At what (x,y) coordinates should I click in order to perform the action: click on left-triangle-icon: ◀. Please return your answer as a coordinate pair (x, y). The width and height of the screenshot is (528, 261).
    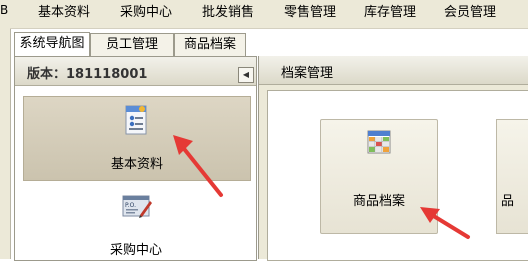
    Looking at the image, I should click on (246, 74).